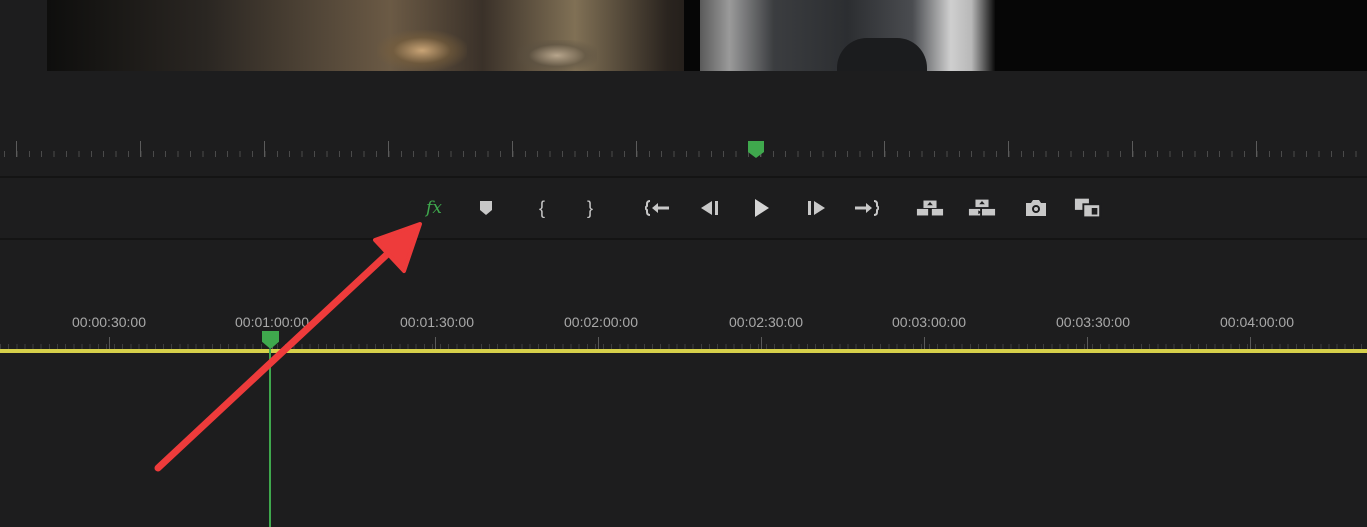  What do you see at coordinates (109, 322) in the screenshot?
I see `timecode-label: 00:00:30:00` at bounding box center [109, 322].